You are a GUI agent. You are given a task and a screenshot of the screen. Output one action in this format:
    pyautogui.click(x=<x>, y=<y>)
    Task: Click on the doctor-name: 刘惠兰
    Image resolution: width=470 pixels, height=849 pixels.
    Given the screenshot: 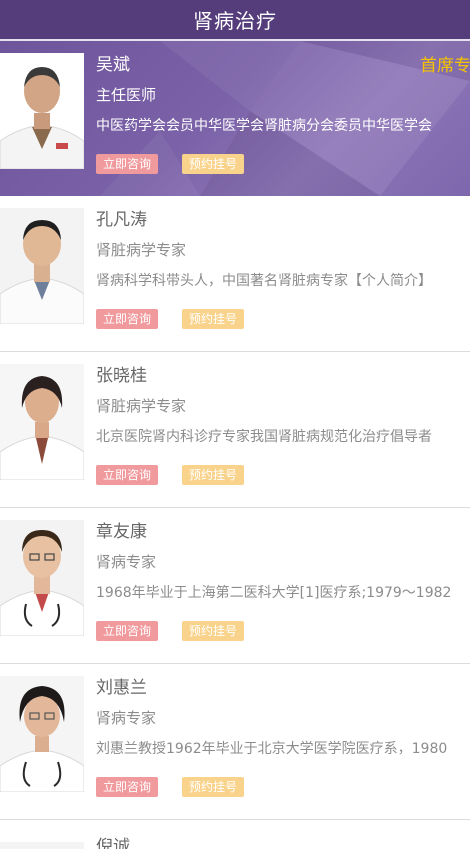 What is the action you would take?
    pyautogui.click(x=121, y=688)
    